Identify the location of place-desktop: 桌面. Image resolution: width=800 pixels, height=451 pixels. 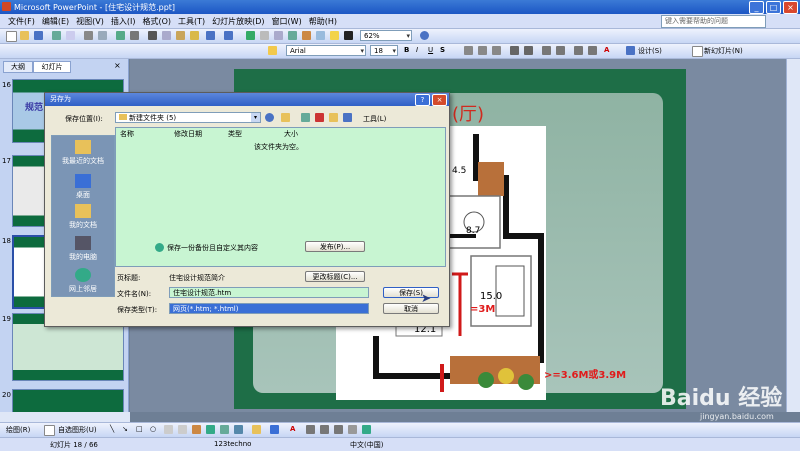
(83, 187).